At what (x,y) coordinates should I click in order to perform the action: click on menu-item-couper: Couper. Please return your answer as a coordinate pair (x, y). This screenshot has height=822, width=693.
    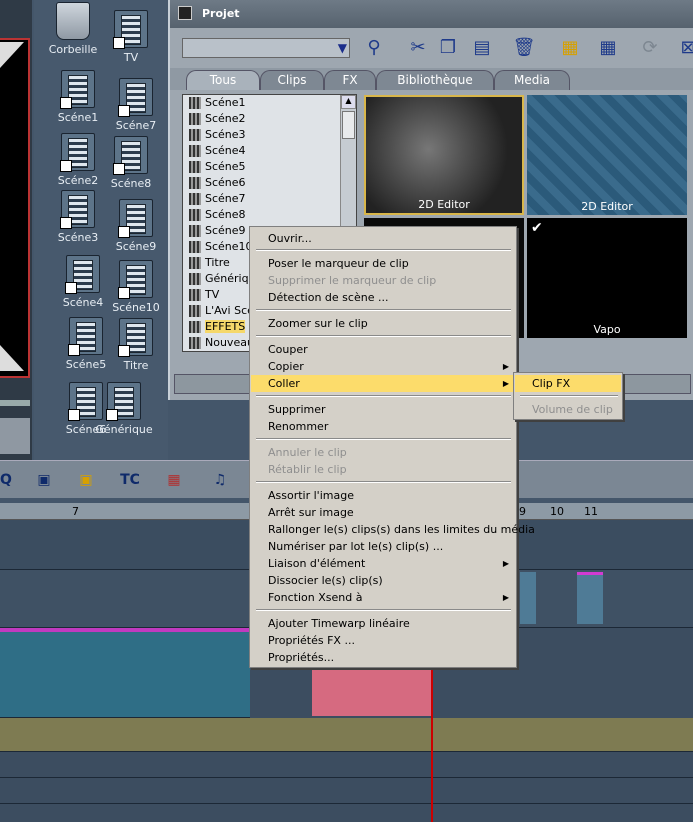
    Looking at the image, I should click on (383, 349).